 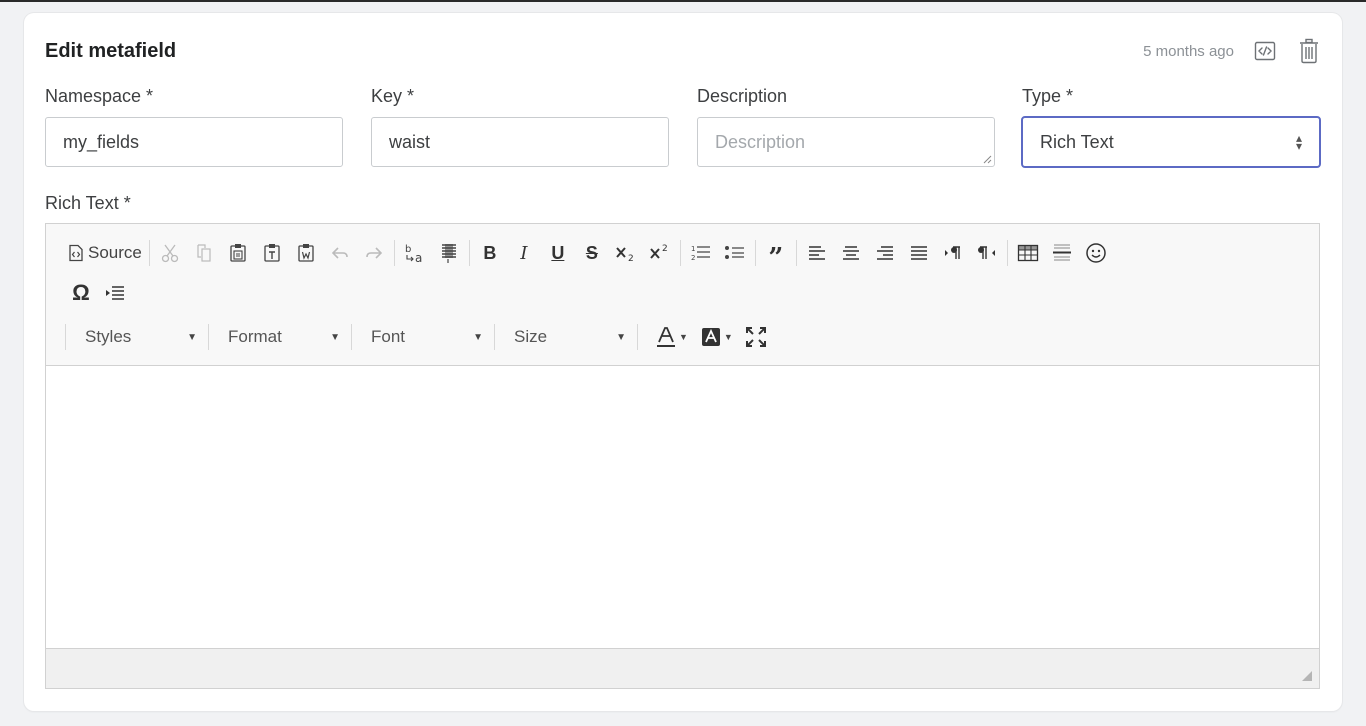 I want to click on special-character-icon: Ω, so click(x=81, y=293).